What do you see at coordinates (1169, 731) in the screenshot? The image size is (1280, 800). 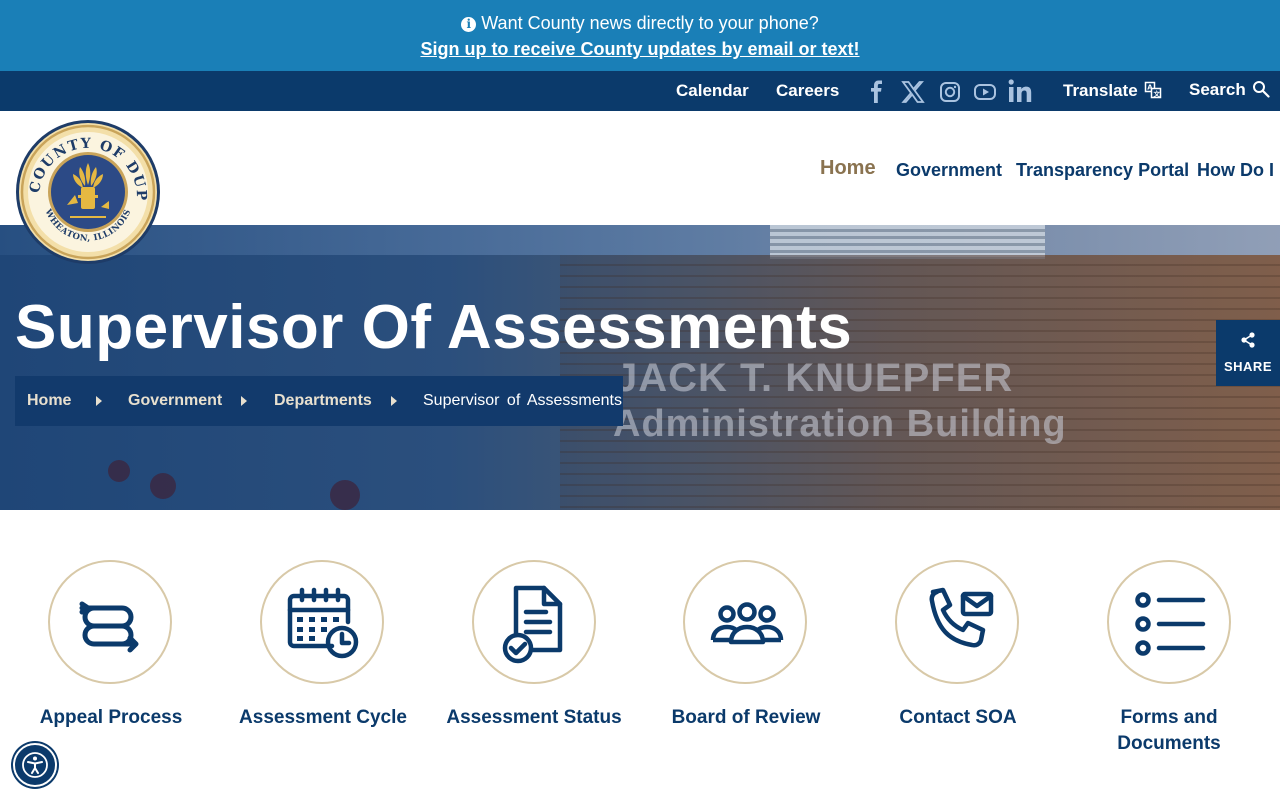 I see `quick-link-label: Forms and Documents` at bounding box center [1169, 731].